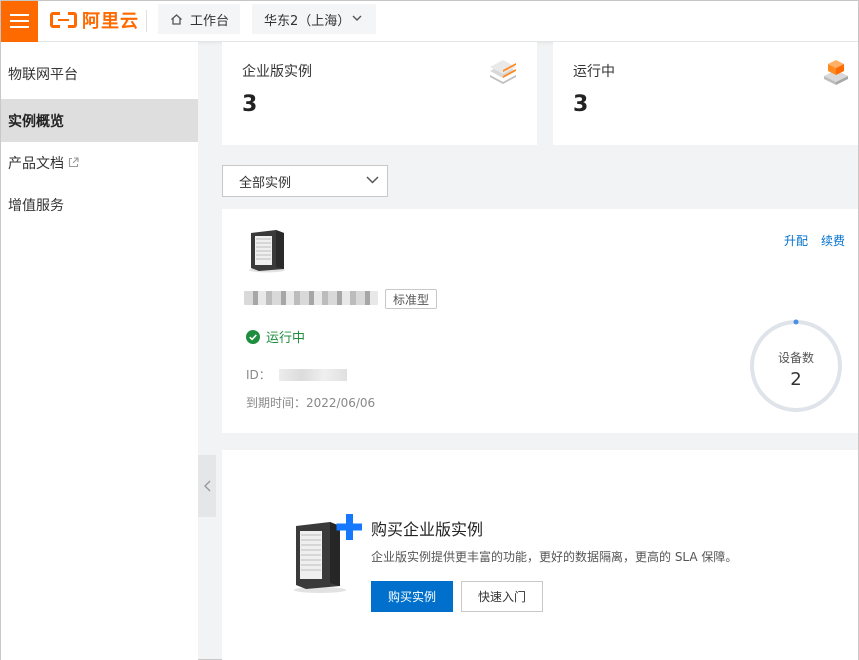 This screenshot has height=660, width=859. What do you see at coordinates (307, 21) in the screenshot?
I see `region-label: 华东2（上海）` at bounding box center [307, 21].